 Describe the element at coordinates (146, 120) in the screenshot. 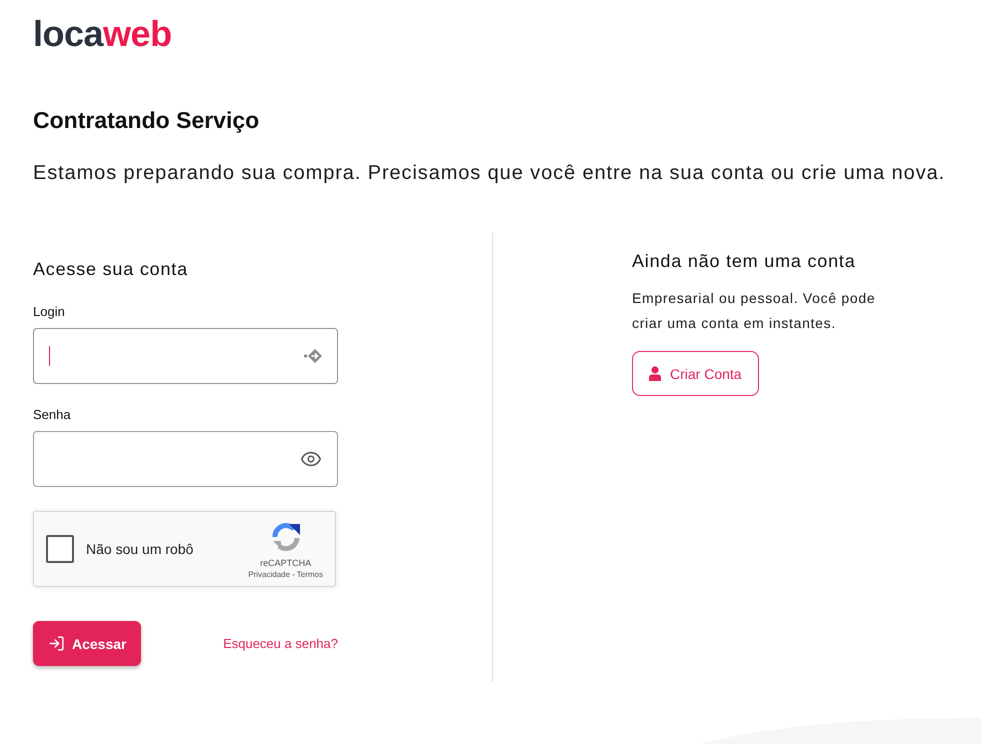

I see `page-title: Contratando Serviço` at that location.